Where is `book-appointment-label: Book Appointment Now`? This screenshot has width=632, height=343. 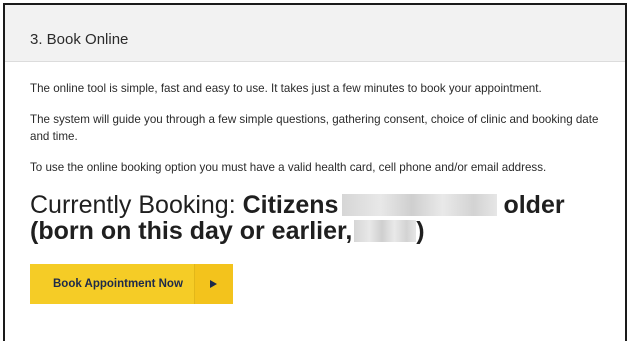 book-appointment-label: Book Appointment Now is located at coordinates (118, 284).